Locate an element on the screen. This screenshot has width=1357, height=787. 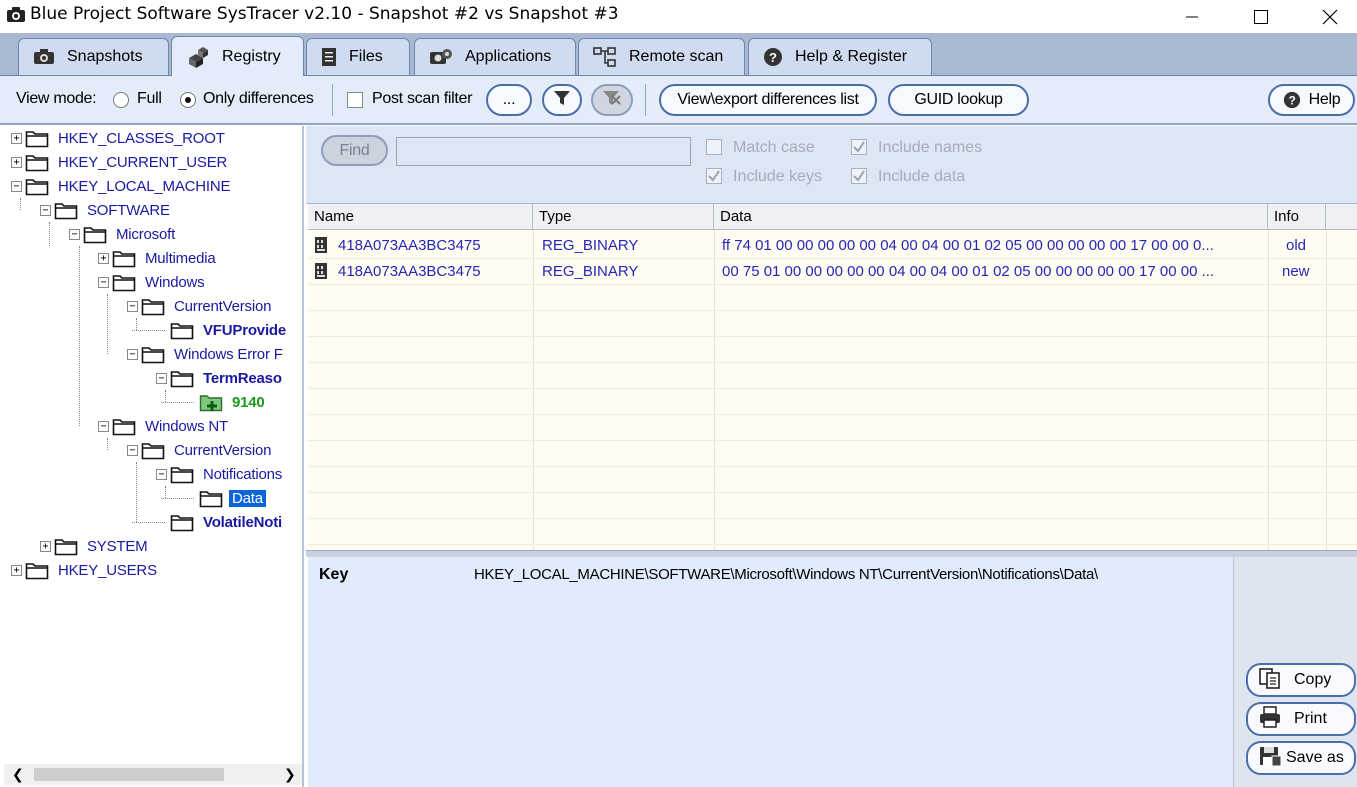
view-export-label: View\export differences list is located at coordinates (768, 99).